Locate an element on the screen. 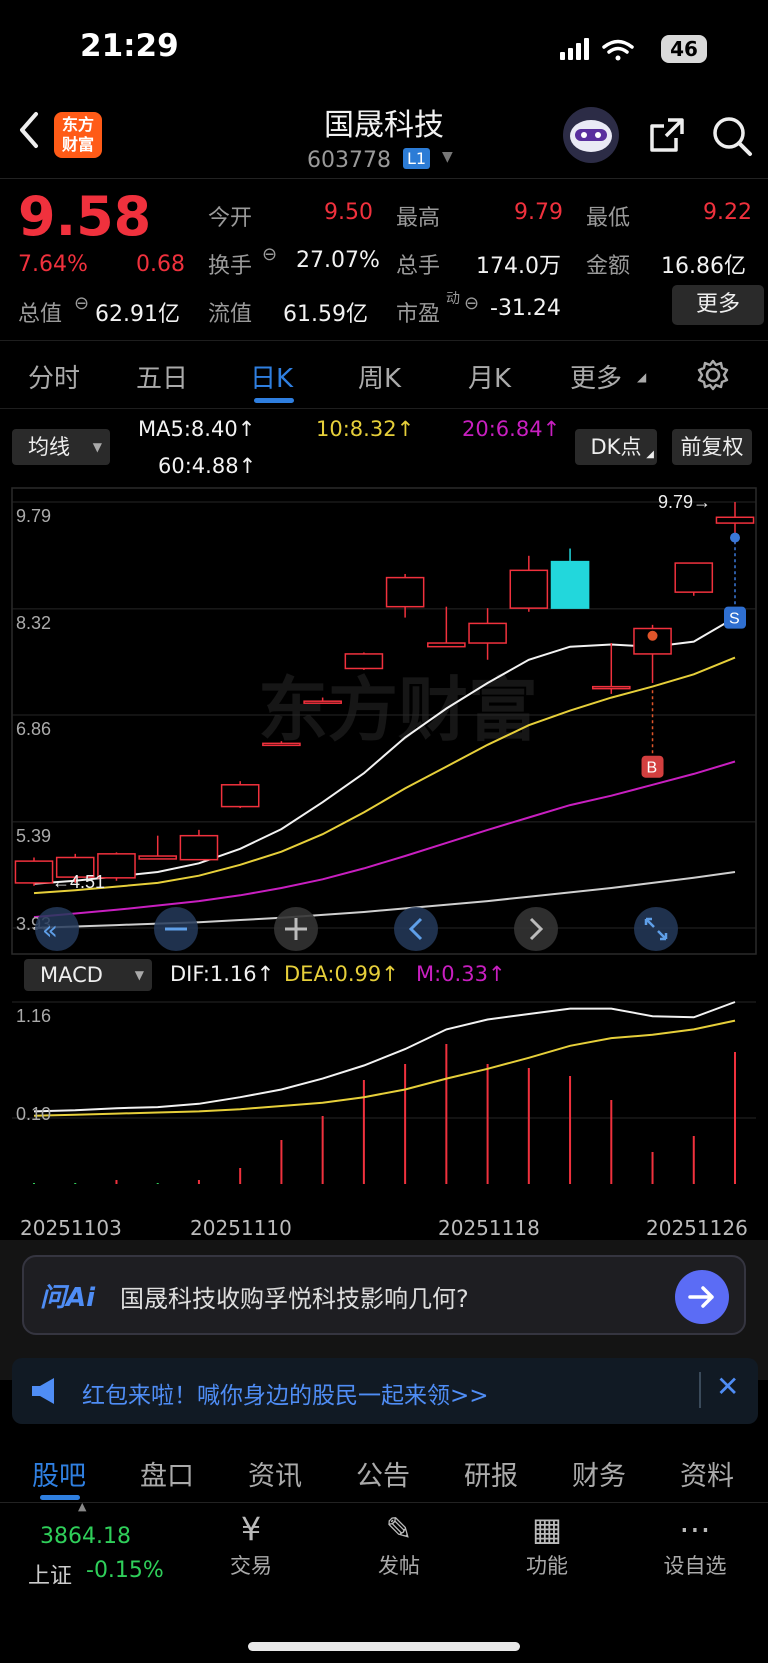 The width and height of the screenshot is (768, 1663). tab-news: 资讯 is located at coordinates (275, 1473).